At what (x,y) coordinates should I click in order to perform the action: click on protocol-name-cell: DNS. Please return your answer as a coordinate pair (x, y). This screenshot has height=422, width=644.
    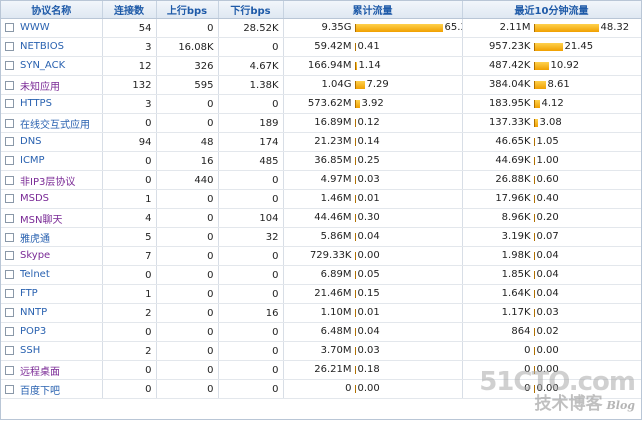
    Looking at the image, I should click on (52, 142).